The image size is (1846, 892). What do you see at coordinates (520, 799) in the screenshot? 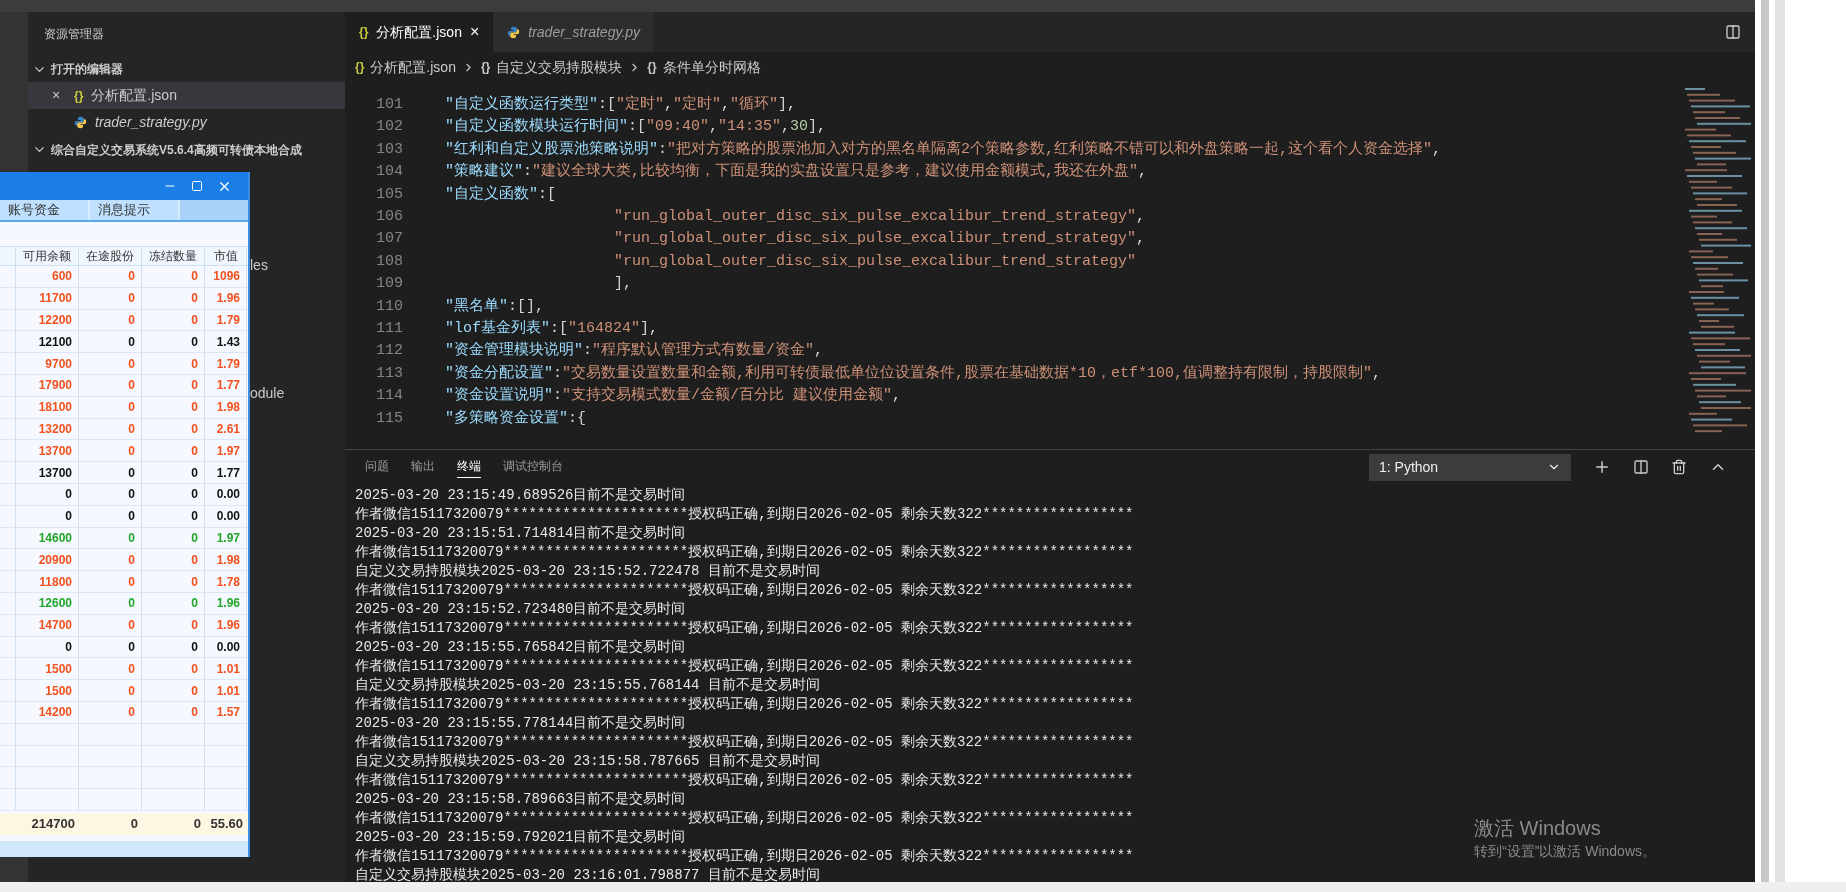
I see `terminal-line: 2025-03-20 23:15:58.789663目前不是交易时间` at bounding box center [520, 799].